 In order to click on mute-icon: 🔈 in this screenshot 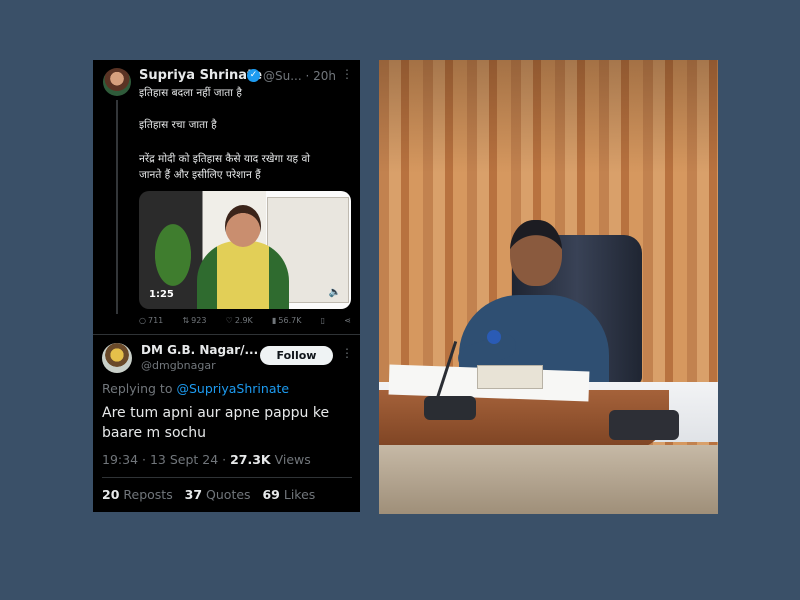, I will do `click(335, 292)`.